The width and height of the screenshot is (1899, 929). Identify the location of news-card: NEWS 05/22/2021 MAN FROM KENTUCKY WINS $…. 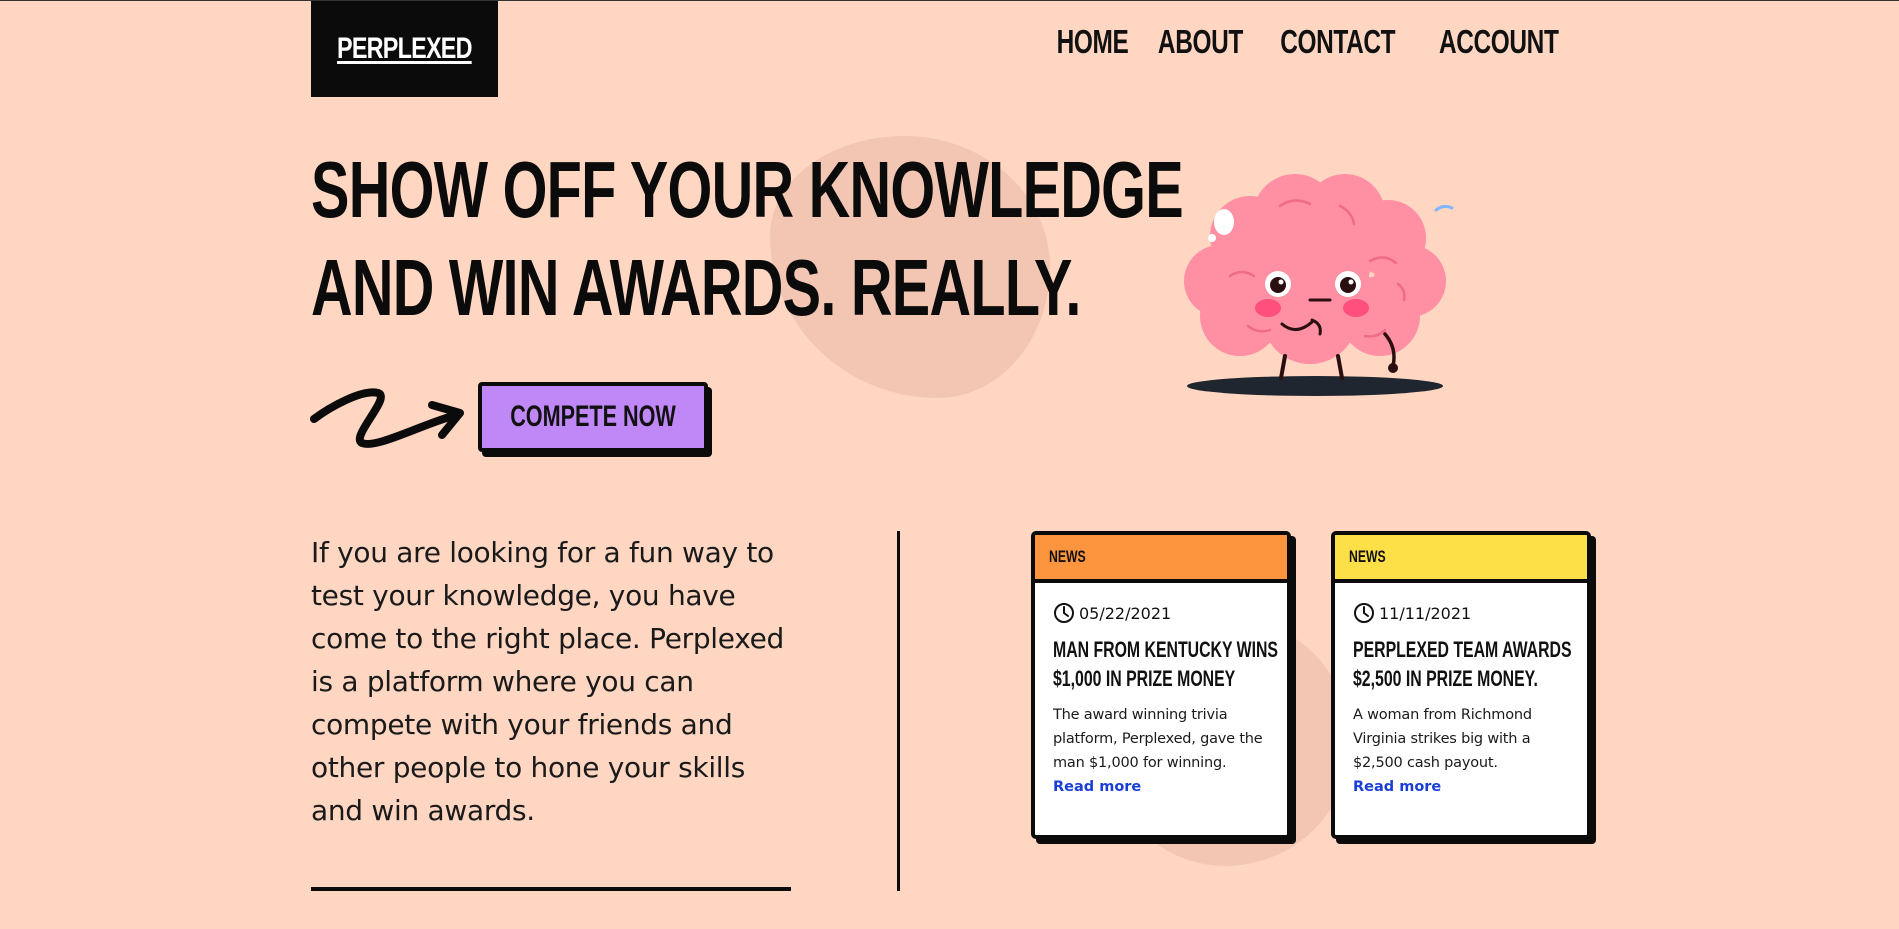
(1161, 685).